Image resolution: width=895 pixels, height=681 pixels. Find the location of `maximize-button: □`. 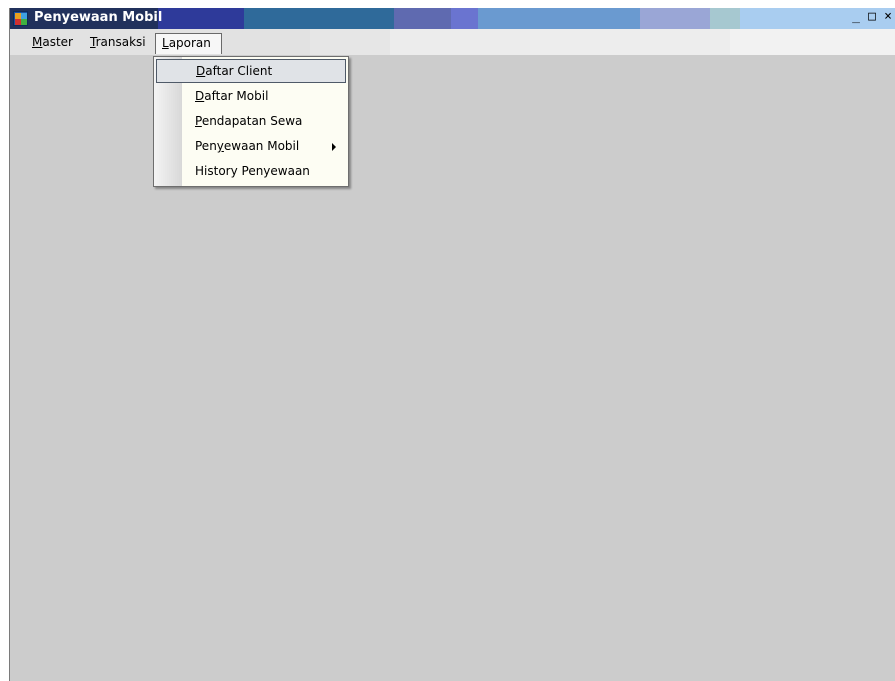

maximize-button: □ is located at coordinates (872, 18).